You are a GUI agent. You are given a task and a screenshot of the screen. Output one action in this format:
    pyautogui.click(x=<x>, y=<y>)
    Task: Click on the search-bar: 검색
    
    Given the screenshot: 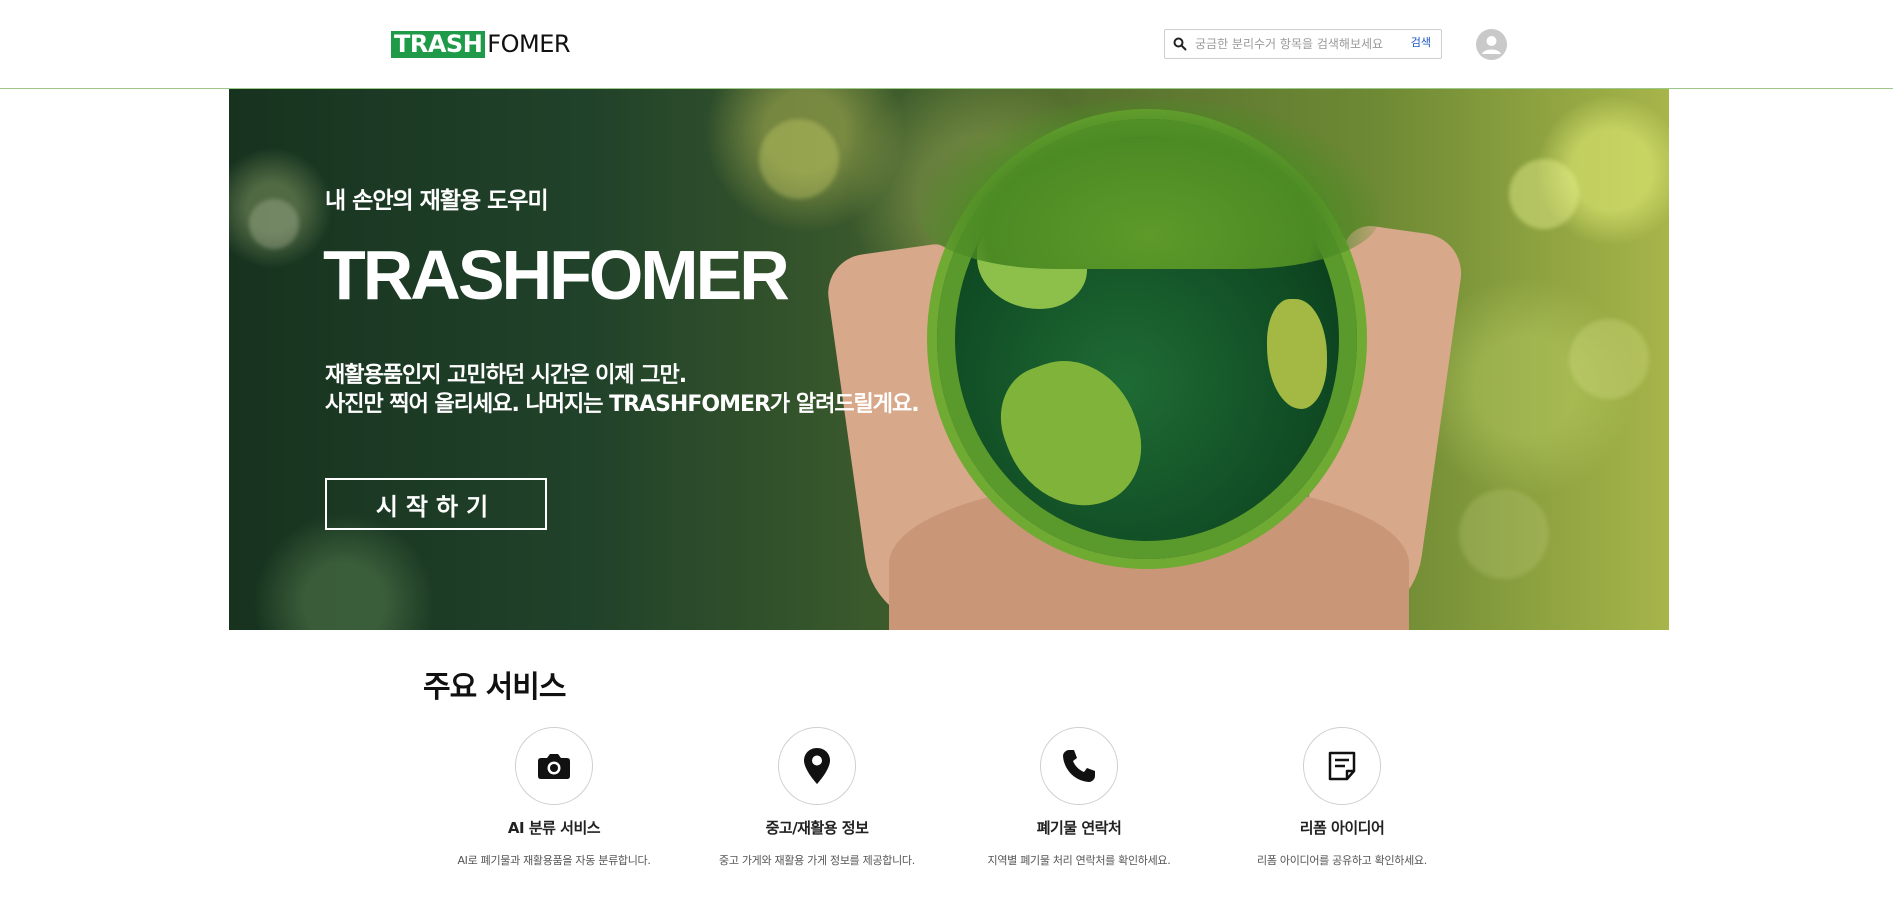 What is the action you would take?
    pyautogui.click(x=1303, y=44)
    